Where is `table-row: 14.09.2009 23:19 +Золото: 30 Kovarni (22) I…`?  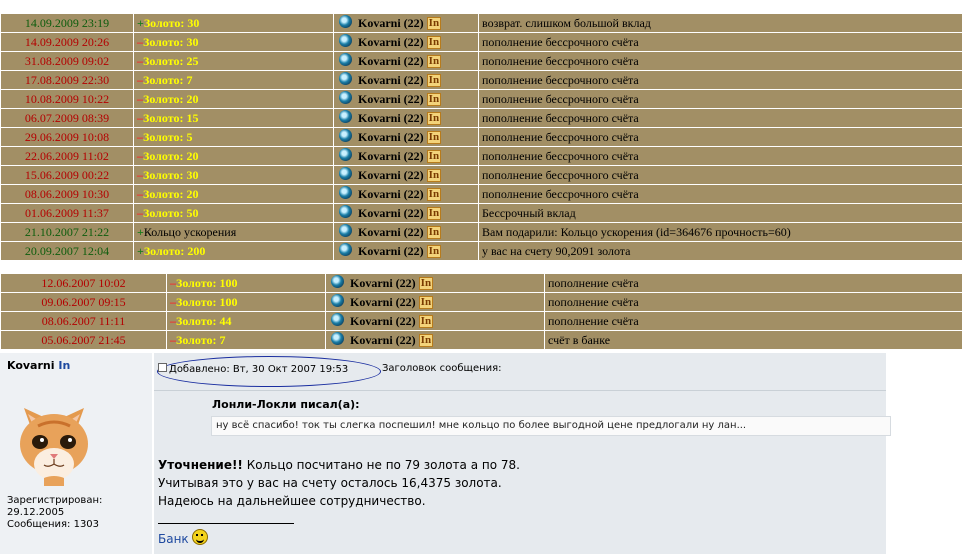 table-row: 14.09.2009 23:19 +Золото: 30 Kovarni (22) I… is located at coordinates (481, 23).